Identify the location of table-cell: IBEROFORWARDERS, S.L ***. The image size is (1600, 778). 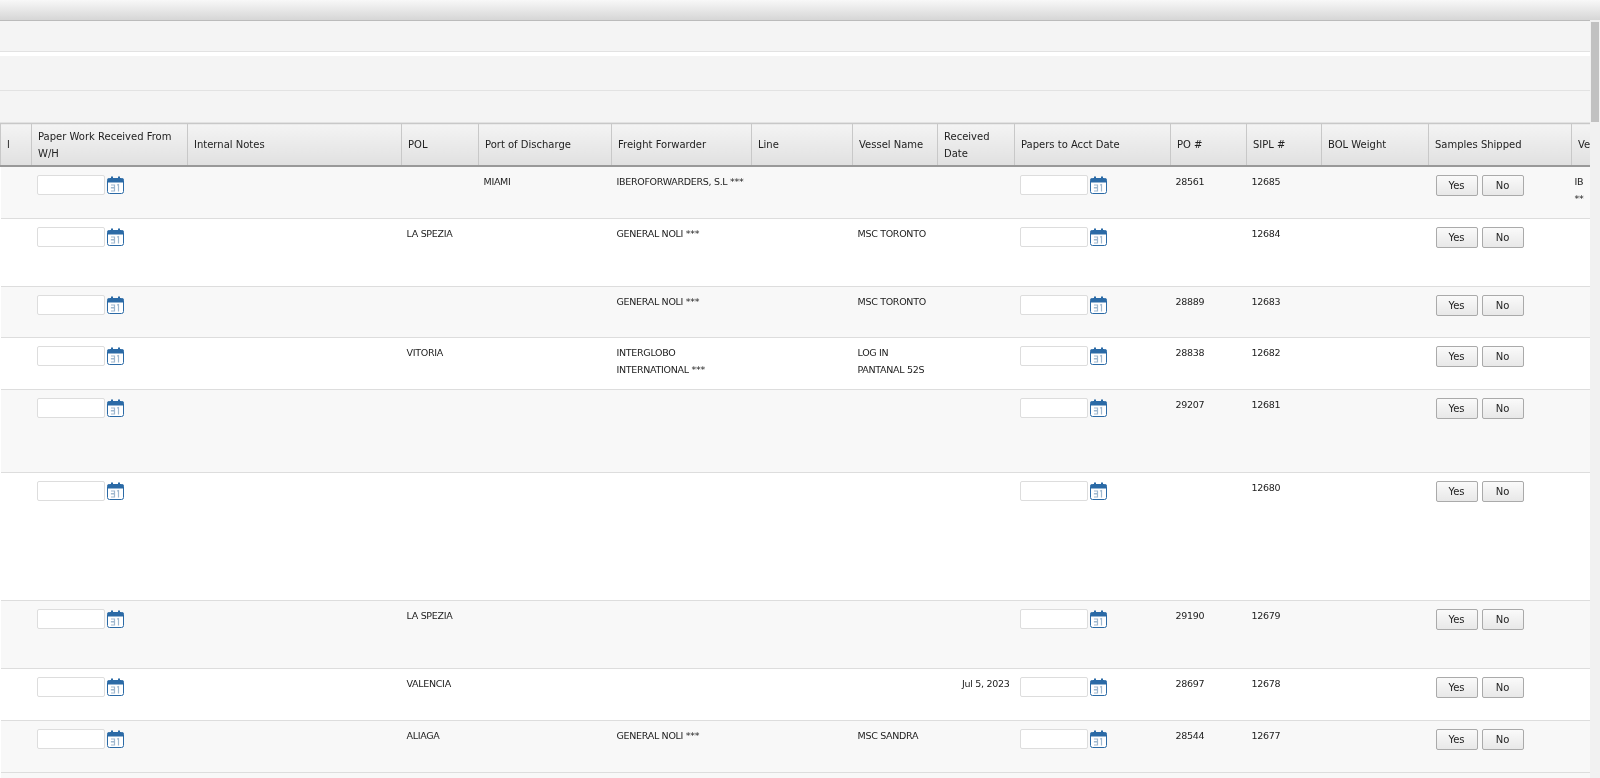
(680, 181).